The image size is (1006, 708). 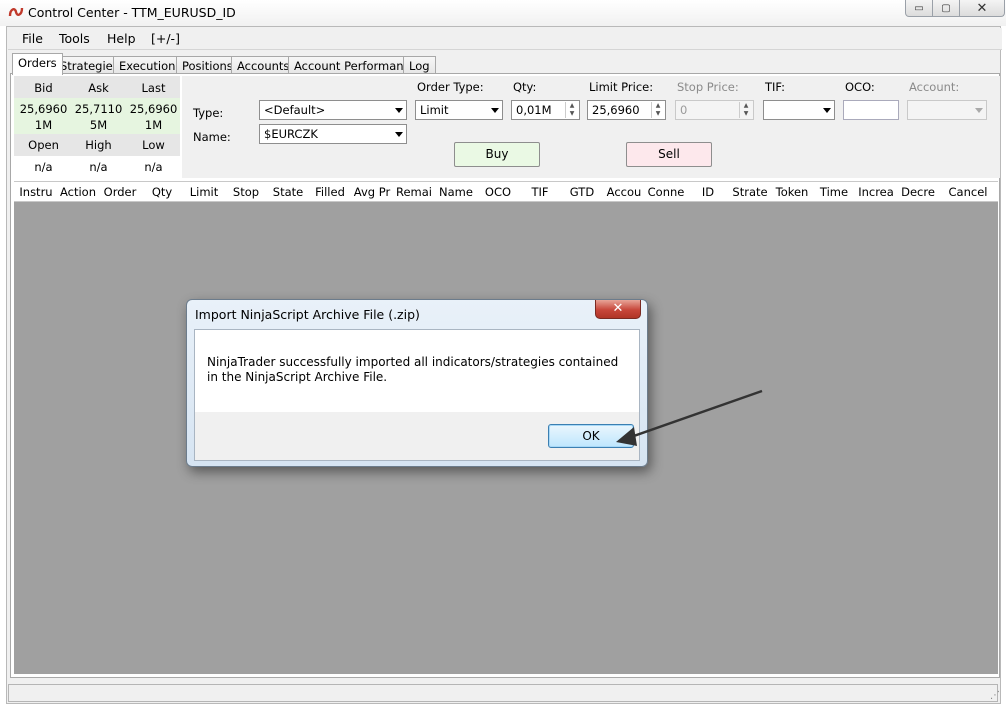 What do you see at coordinates (666, 192) in the screenshot?
I see `col-connection: Conne` at bounding box center [666, 192].